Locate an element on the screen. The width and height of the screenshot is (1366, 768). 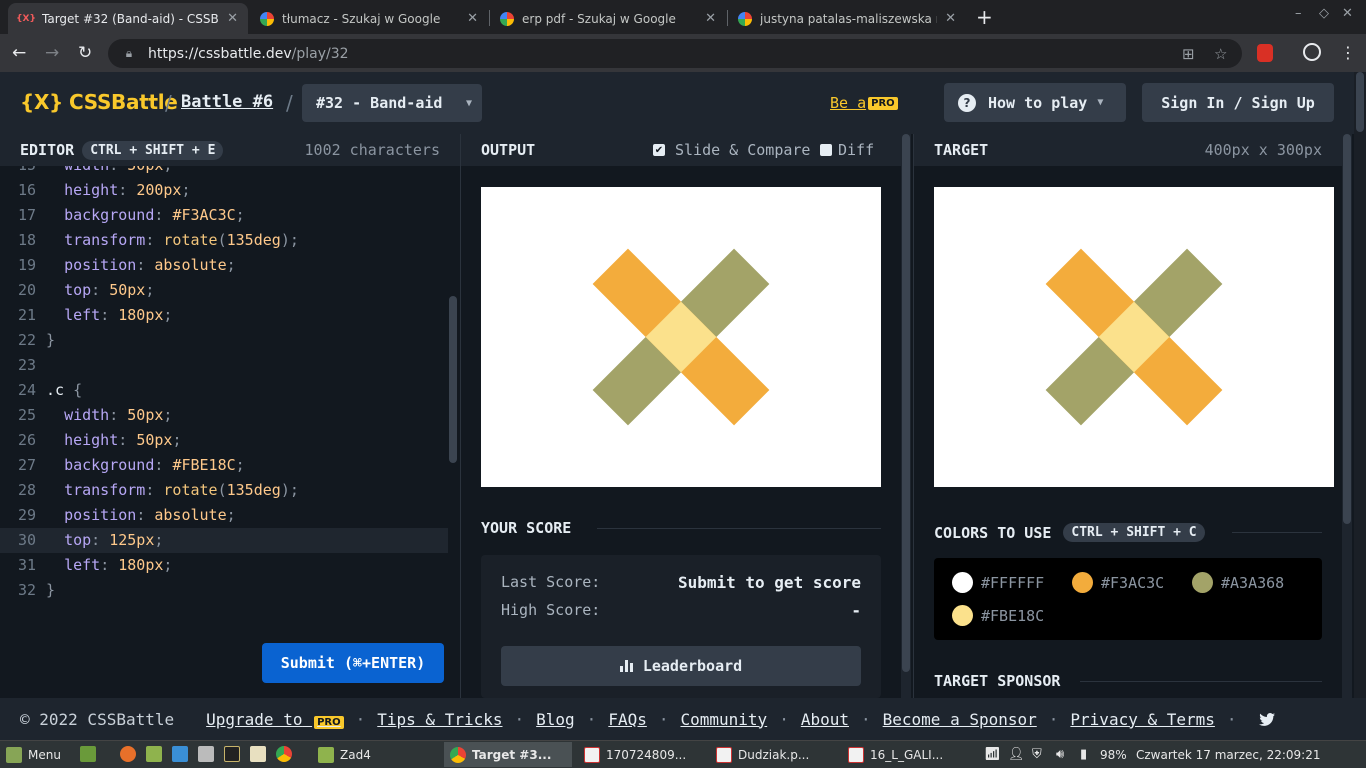
sign-in-button: Sign In / Sign Up is located at coordinates (1238, 102).